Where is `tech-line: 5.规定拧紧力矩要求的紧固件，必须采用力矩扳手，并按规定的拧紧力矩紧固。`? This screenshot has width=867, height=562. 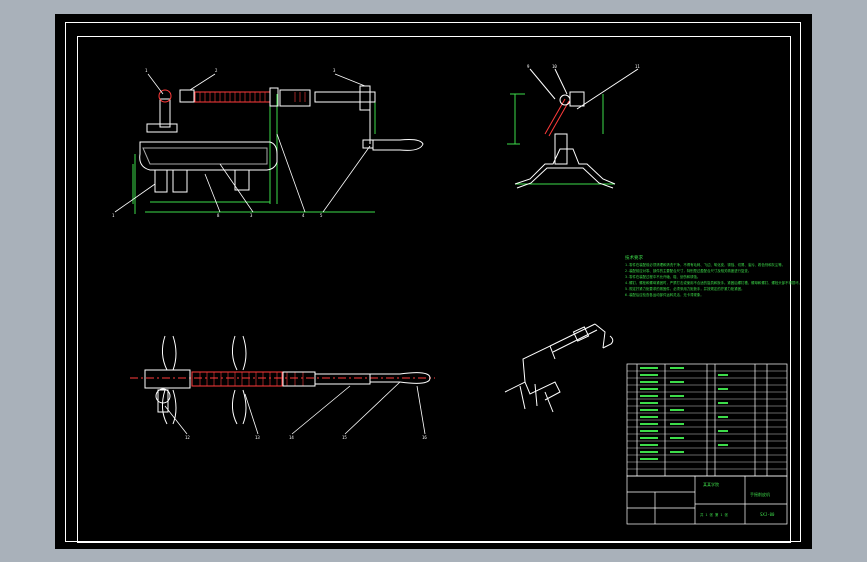 tech-line: 5.规定拧紧力矩要求的紧固件，必须采用力矩扳手，并按规定的拧紧力矩紧固。 is located at coordinates (684, 288).